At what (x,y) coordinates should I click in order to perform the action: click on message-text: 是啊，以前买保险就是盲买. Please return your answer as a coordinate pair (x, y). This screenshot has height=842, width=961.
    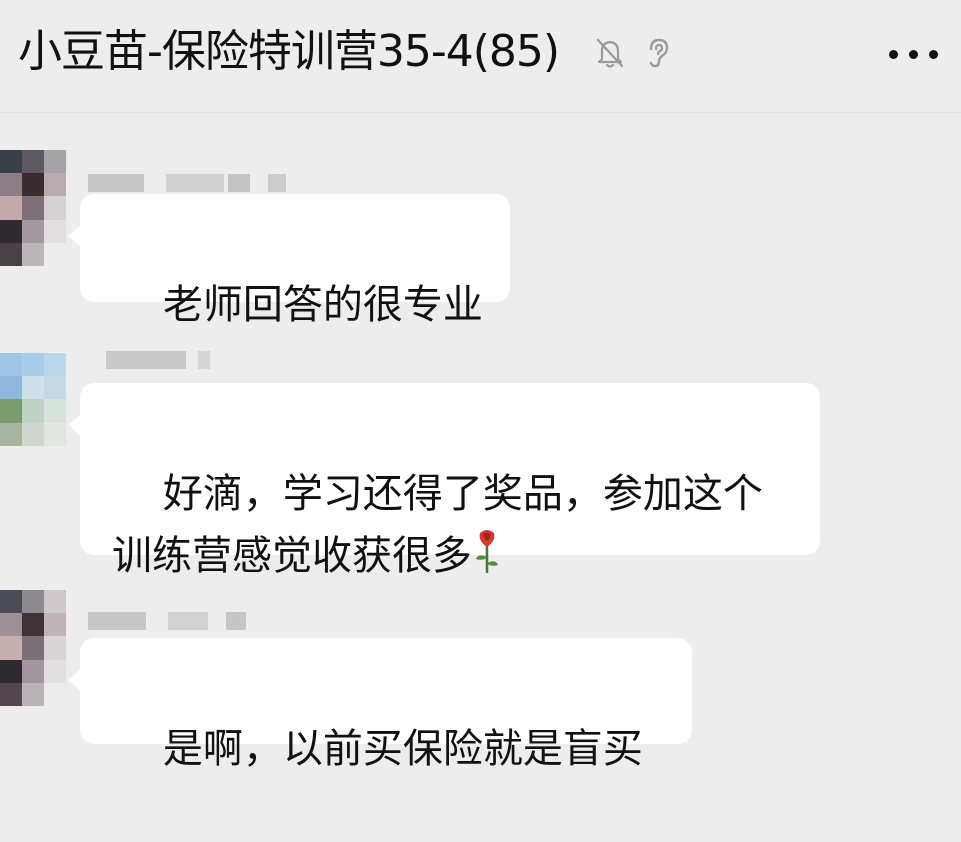
    Looking at the image, I should click on (402, 749).